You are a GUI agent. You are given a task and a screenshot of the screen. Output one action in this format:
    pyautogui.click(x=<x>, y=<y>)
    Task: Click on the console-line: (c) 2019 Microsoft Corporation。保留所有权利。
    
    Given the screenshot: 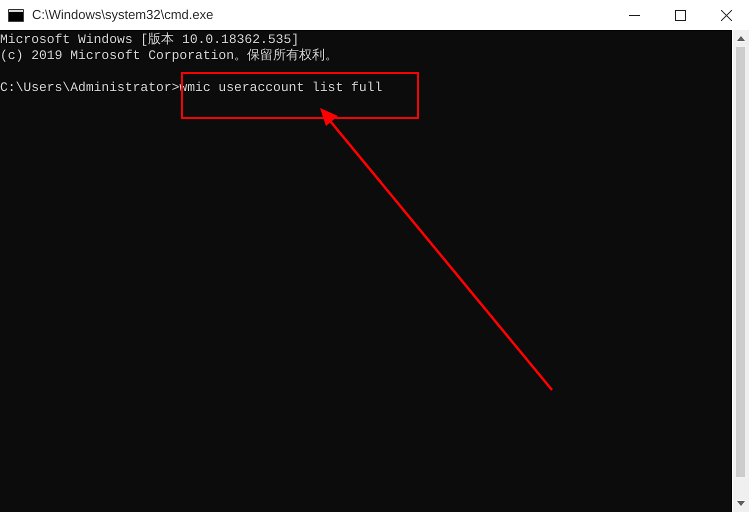 What is the action you would take?
    pyautogui.click(x=169, y=56)
    